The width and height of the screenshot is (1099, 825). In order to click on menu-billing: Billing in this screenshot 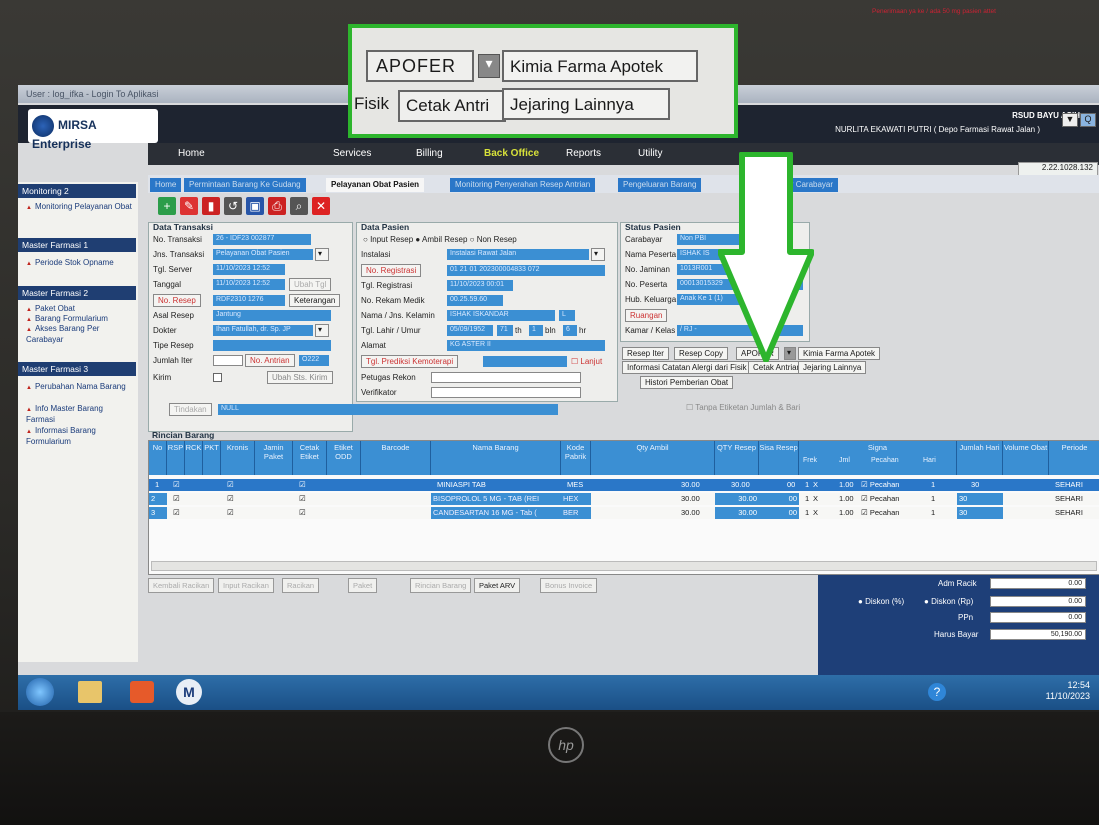, I will do `click(429, 153)`.